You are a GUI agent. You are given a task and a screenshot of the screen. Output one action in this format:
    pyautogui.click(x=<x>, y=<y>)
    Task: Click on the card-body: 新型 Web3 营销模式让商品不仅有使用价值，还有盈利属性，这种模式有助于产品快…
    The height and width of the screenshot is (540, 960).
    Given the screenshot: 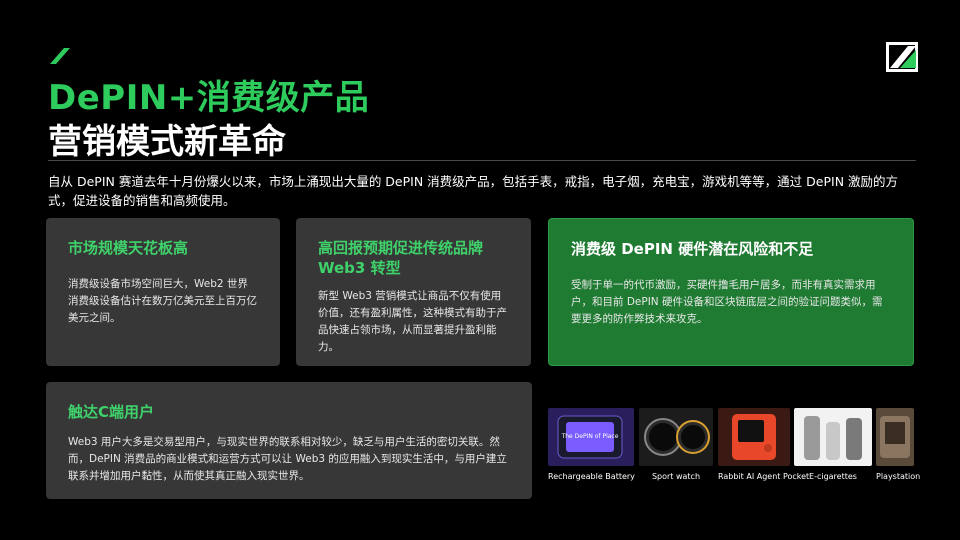 What is the action you would take?
    pyautogui.click(x=412, y=321)
    